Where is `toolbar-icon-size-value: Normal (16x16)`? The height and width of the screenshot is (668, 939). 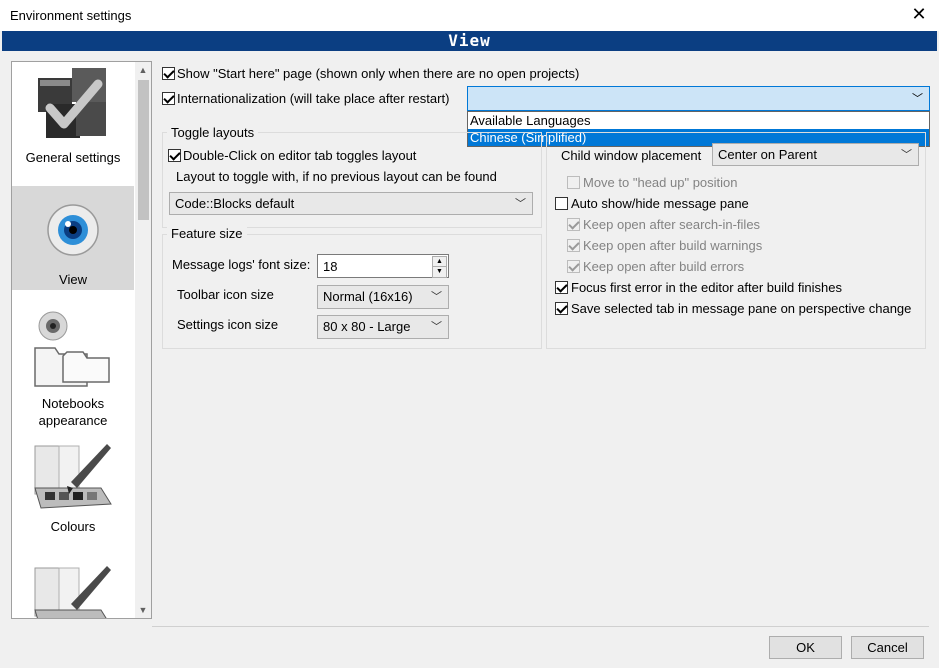
toolbar-icon-size-value: Normal (16x16) is located at coordinates (368, 296).